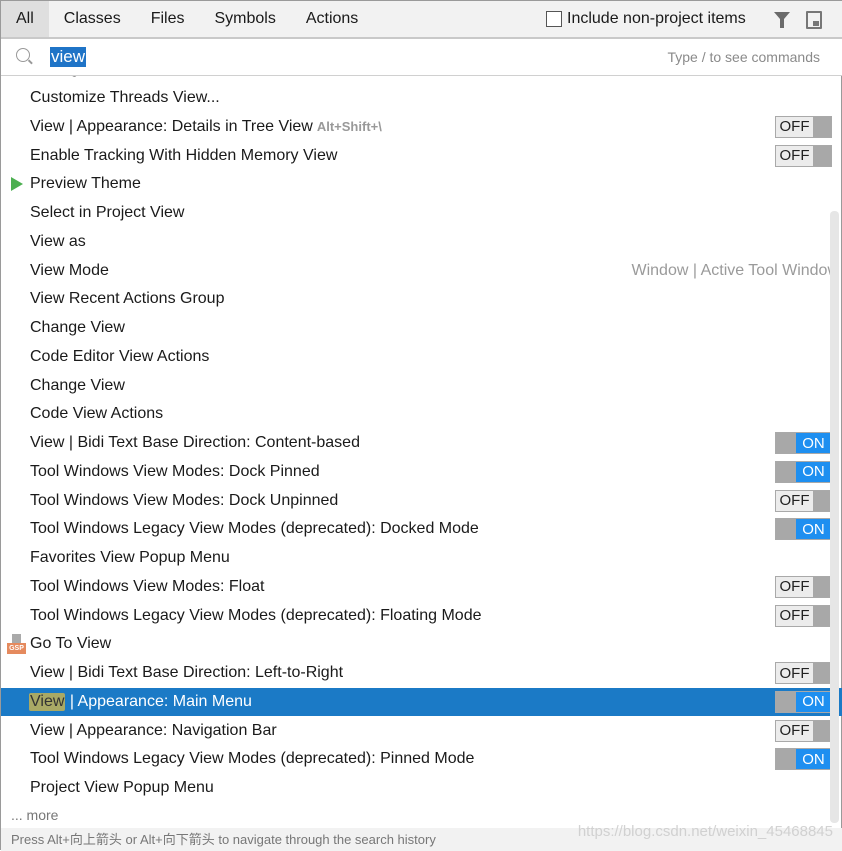 This screenshot has height=851, width=842. I want to click on list-item: Select in Project View, so click(421, 213).